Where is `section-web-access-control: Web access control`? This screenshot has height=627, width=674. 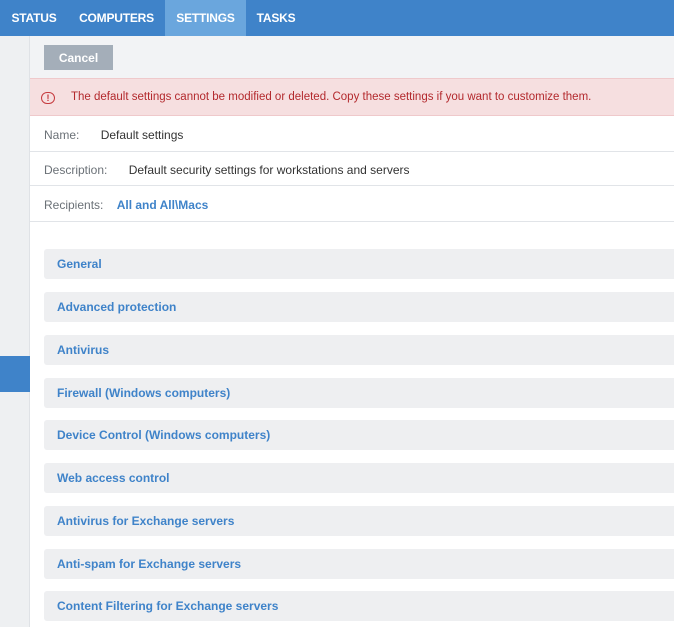
section-web-access-control: Web access control is located at coordinates (359, 478).